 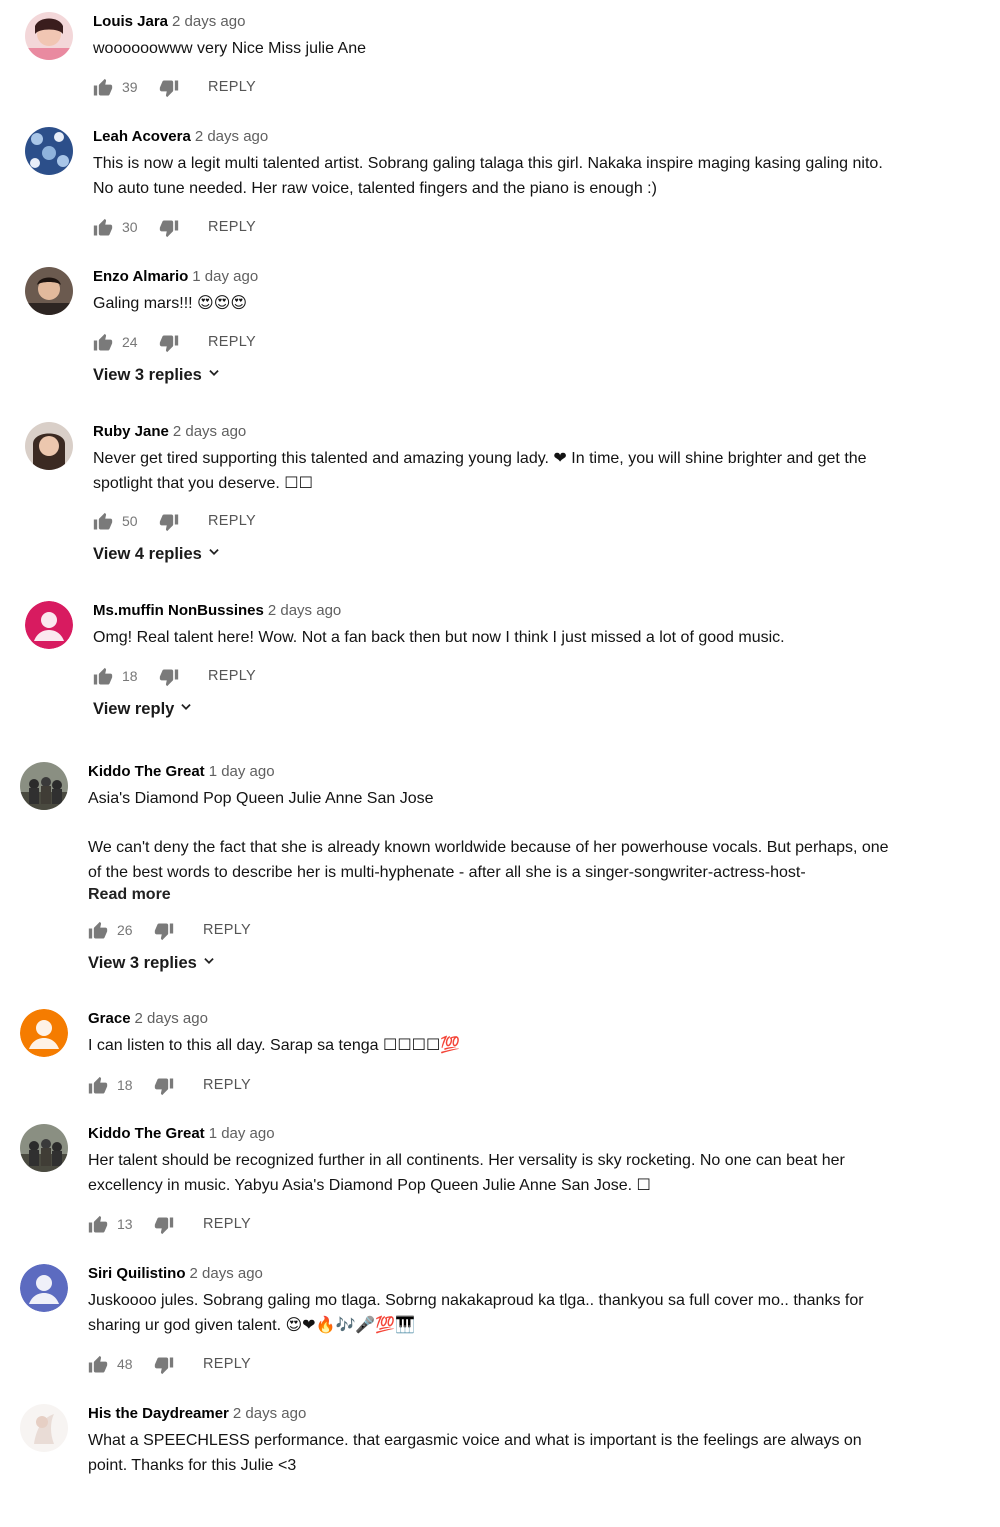 What do you see at coordinates (524, 1134) in the screenshot?
I see `comment-header: Kiddo The Great 1 day ago` at bounding box center [524, 1134].